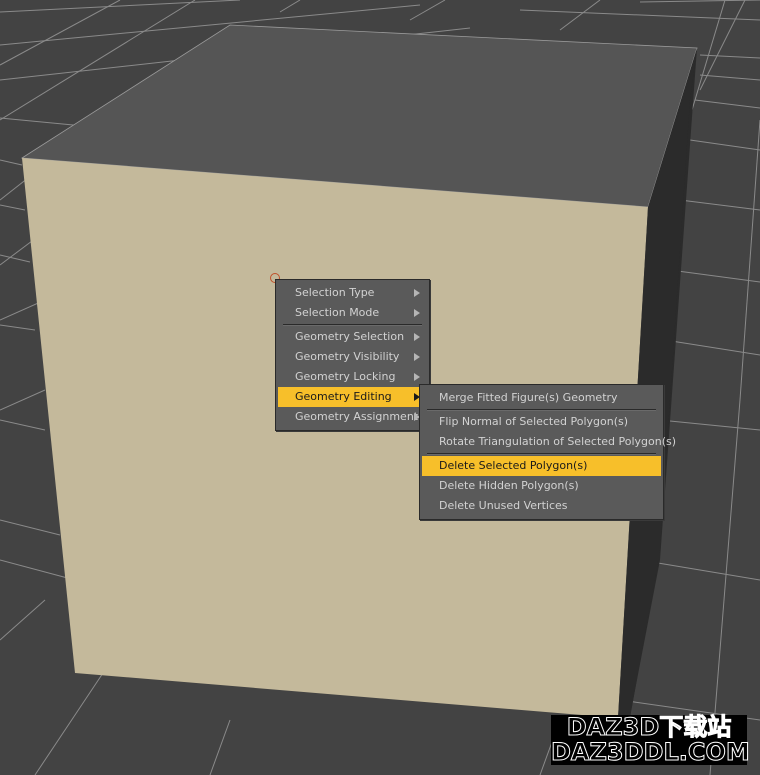 This screenshot has width=760, height=775. I want to click on menu-item-label: Geometry Visibility, so click(347, 356).